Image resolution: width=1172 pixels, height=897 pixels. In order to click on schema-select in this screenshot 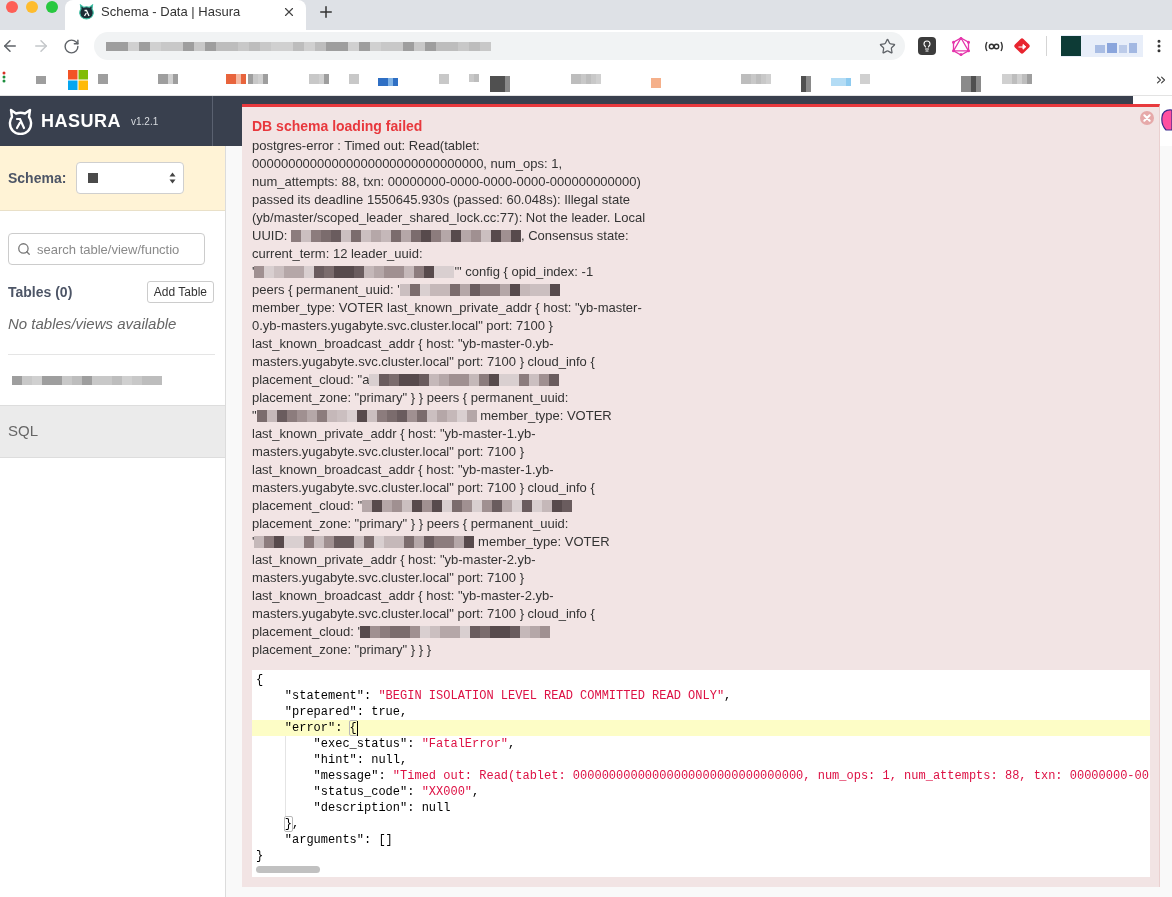, I will do `click(130, 178)`.